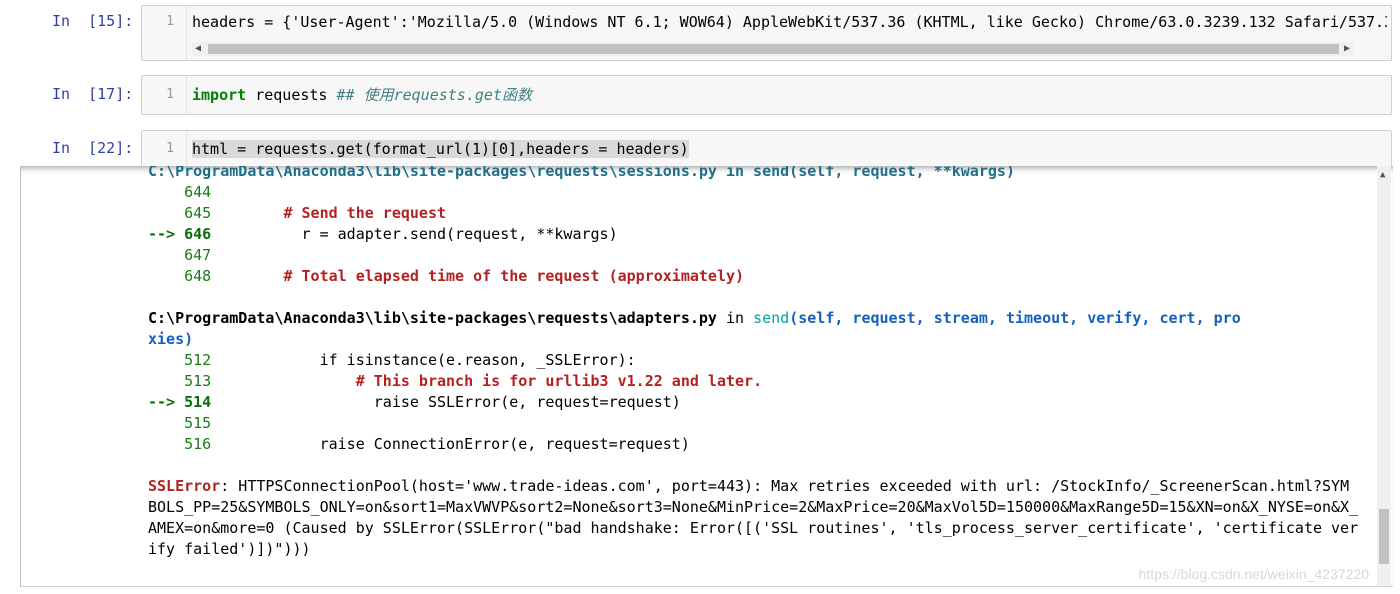 The image size is (1400, 594). Describe the element at coordinates (93, 94) in the screenshot. I see `cell-prompt-17: In [17]:` at that location.